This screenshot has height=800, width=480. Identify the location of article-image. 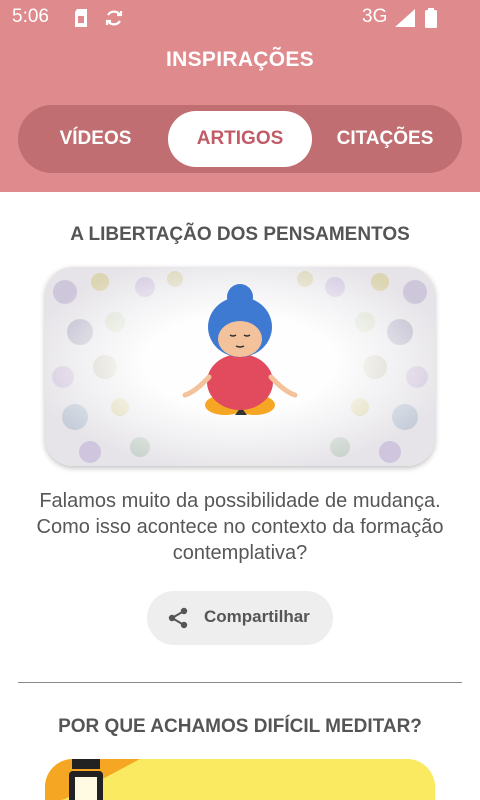
(240, 779).